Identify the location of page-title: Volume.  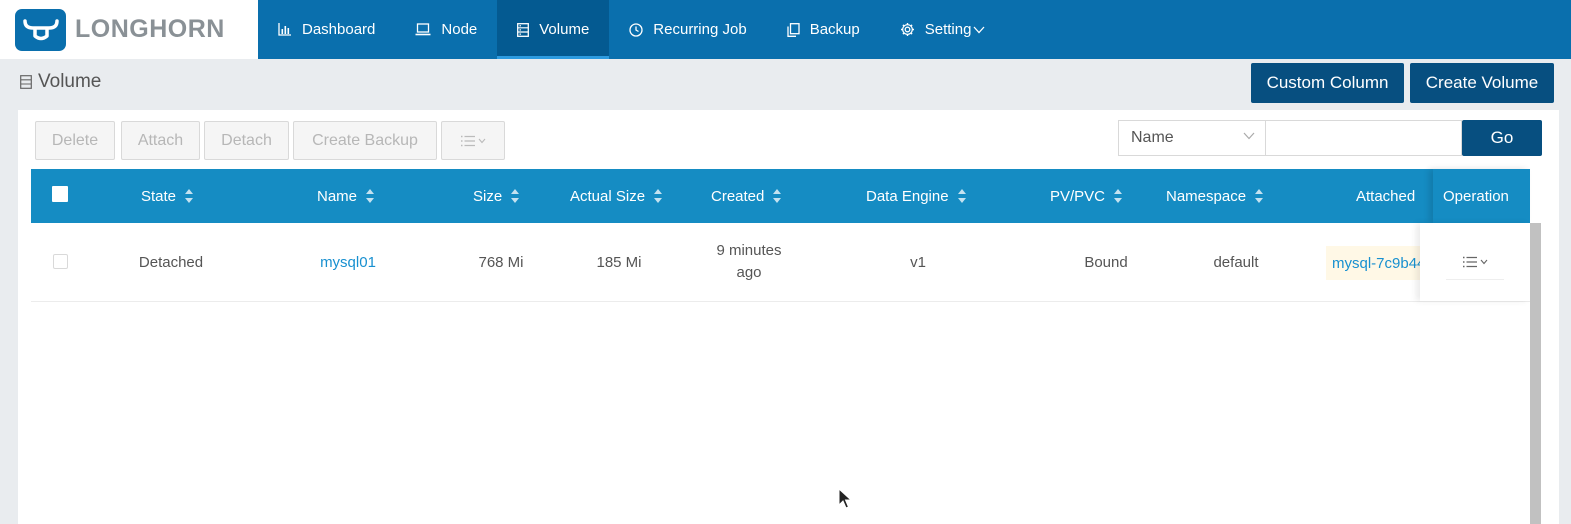
(60, 82).